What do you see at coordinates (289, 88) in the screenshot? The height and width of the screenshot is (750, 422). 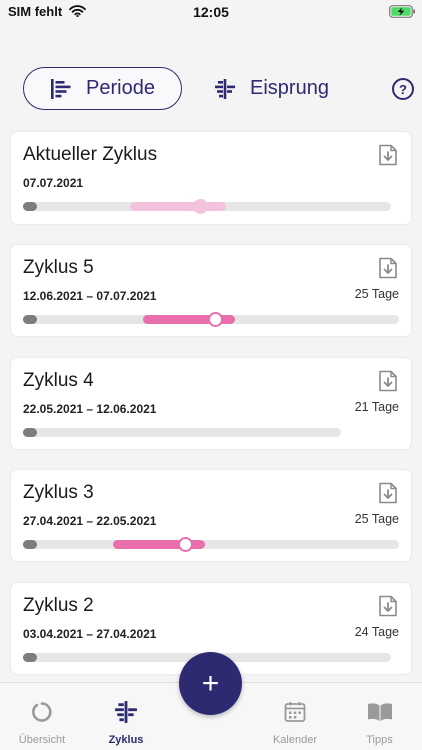 I see `tab-eisprung-label: Eisprung` at bounding box center [289, 88].